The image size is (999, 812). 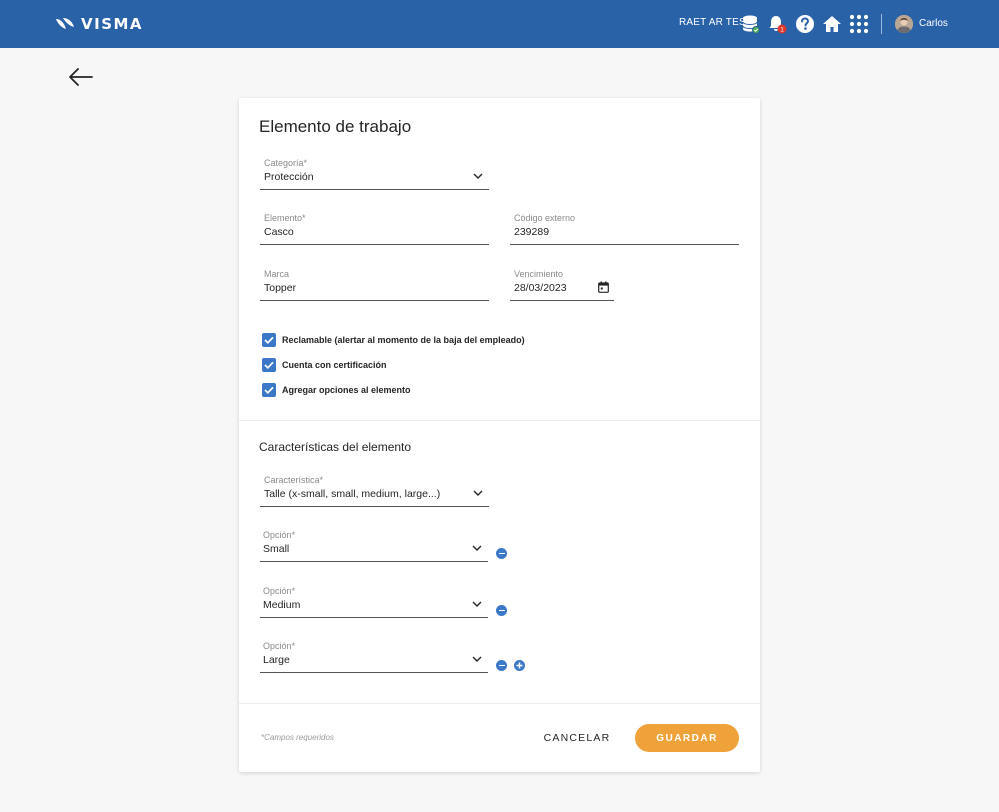 What do you see at coordinates (832, 24) in the screenshot?
I see `home-icon` at bounding box center [832, 24].